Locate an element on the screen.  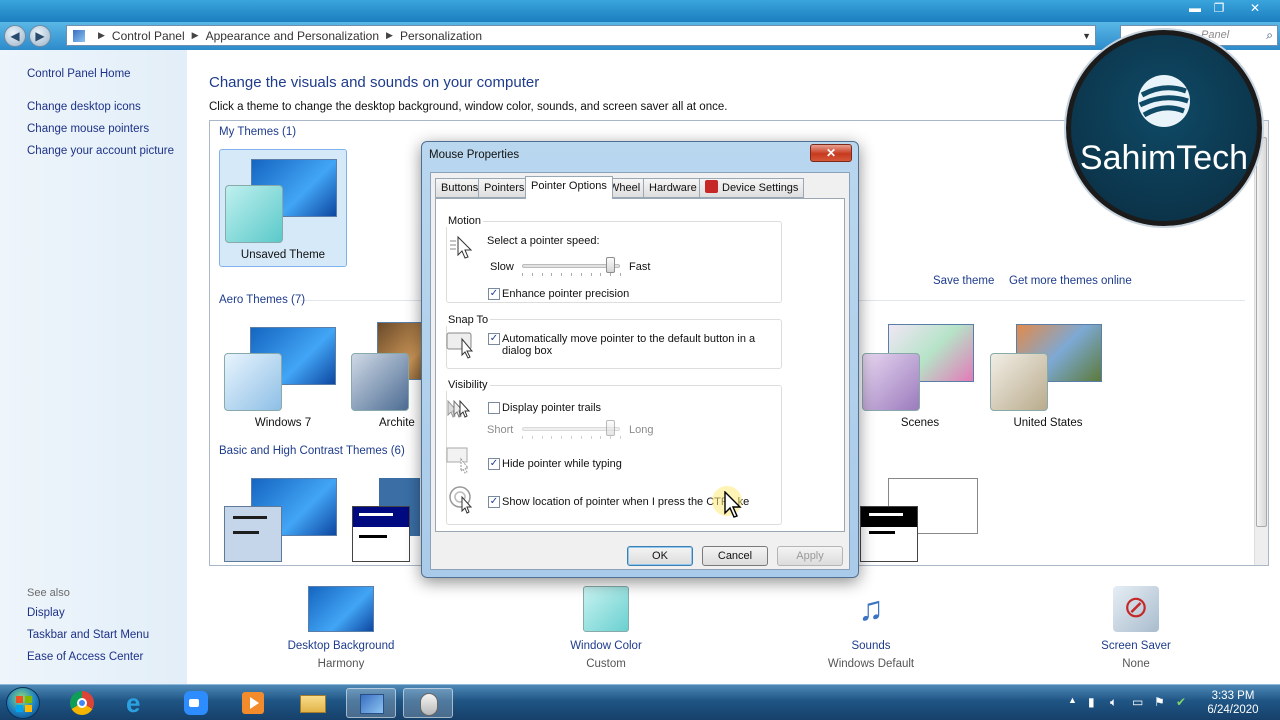
get-more-themes-link: Get more themes online is located at coordinates (1070, 281).